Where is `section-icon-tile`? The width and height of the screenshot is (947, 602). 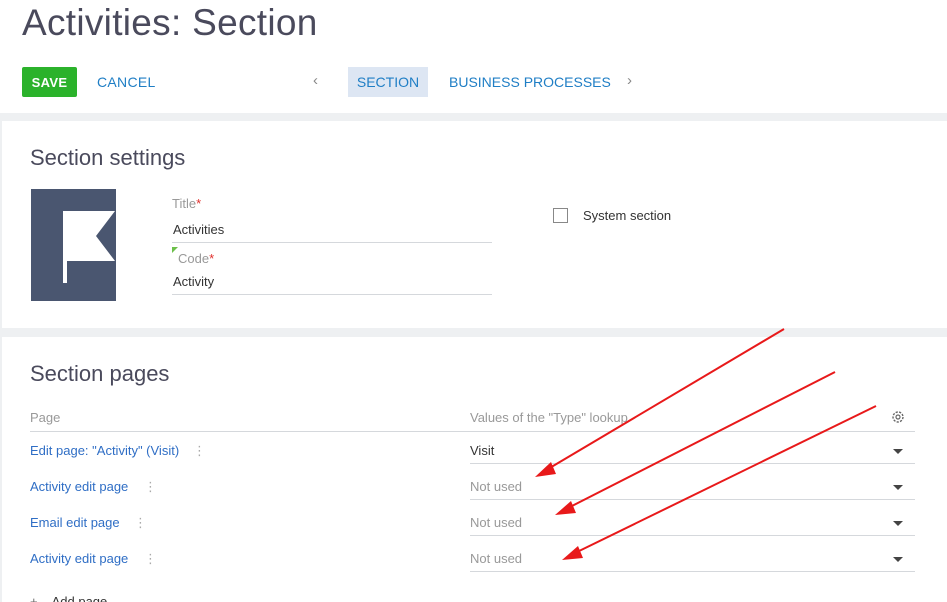 section-icon-tile is located at coordinates (73, 245).